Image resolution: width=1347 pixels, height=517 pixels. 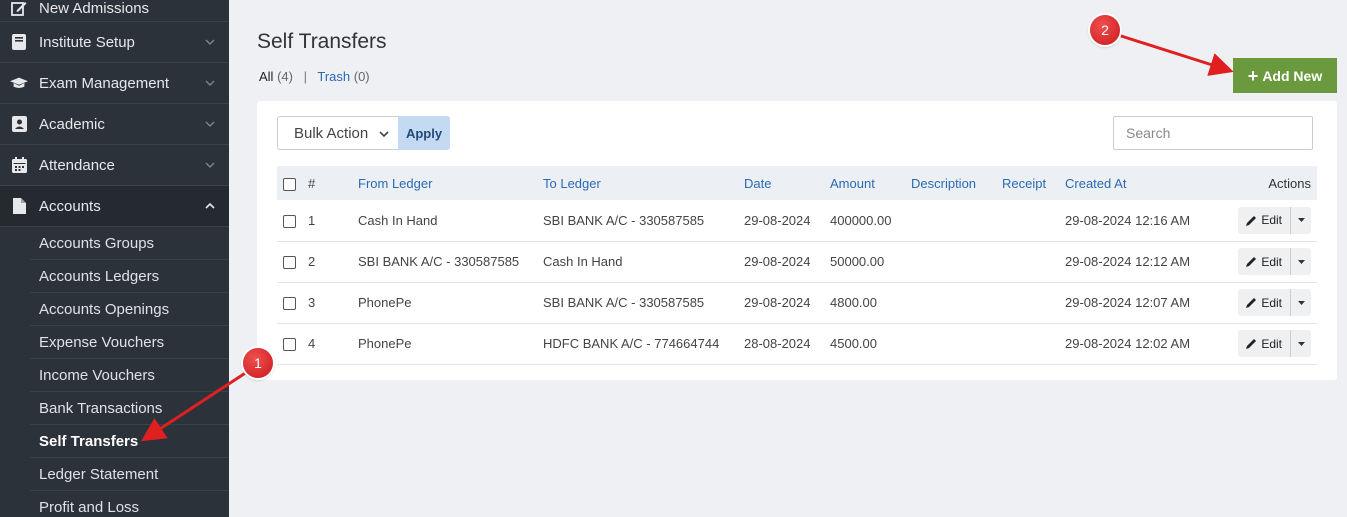 What do you see at coordinates (94, 8) in the screenshot?
I see `sidebar-item-label: New Admissions` at bounding box center [94, 8].